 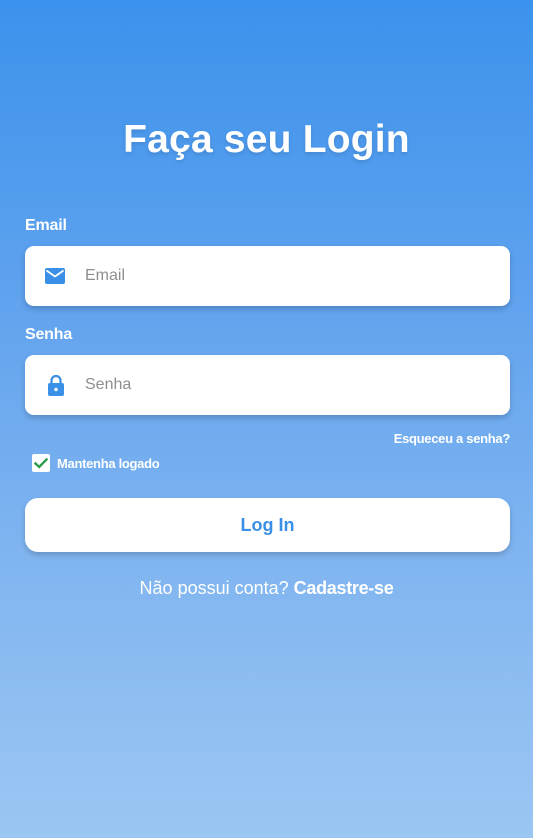 What do you see at coordinates (49, 334) in the screenshot?
I see `password-label: Senha` at bounding box center [49, 334].